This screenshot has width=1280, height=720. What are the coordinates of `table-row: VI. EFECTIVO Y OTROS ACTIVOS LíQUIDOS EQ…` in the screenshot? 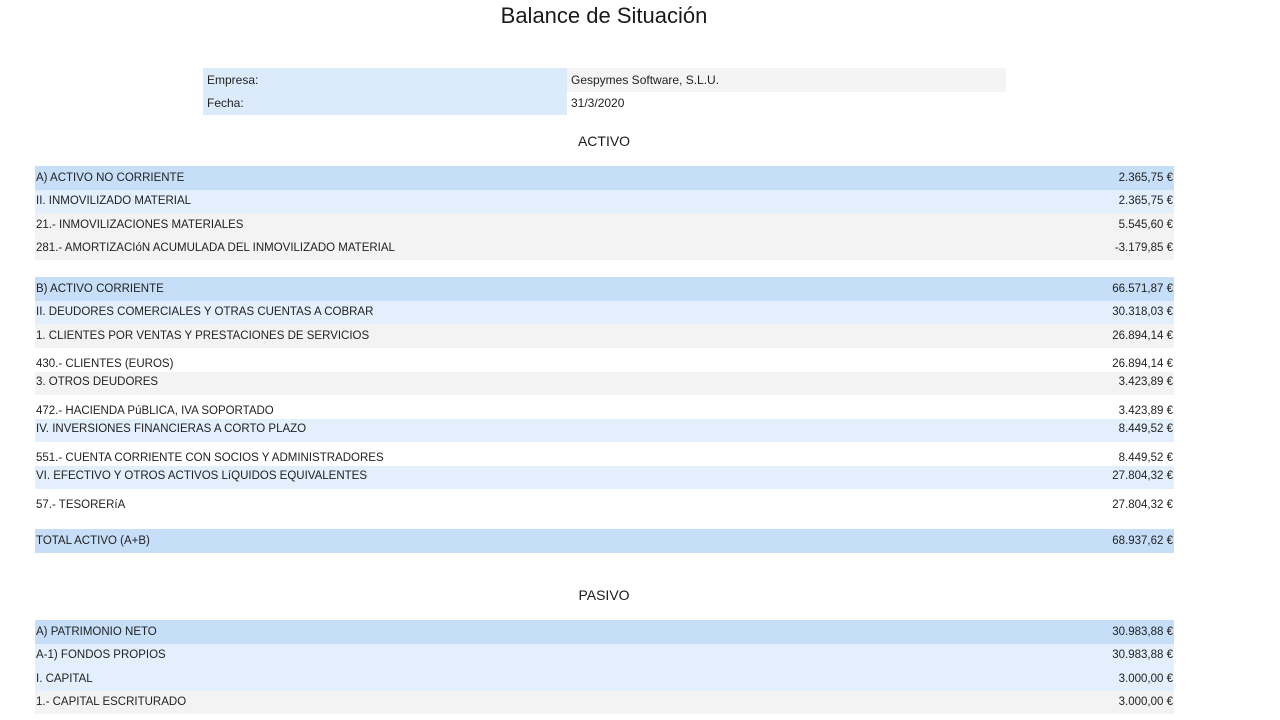 It's located at (604, 477).